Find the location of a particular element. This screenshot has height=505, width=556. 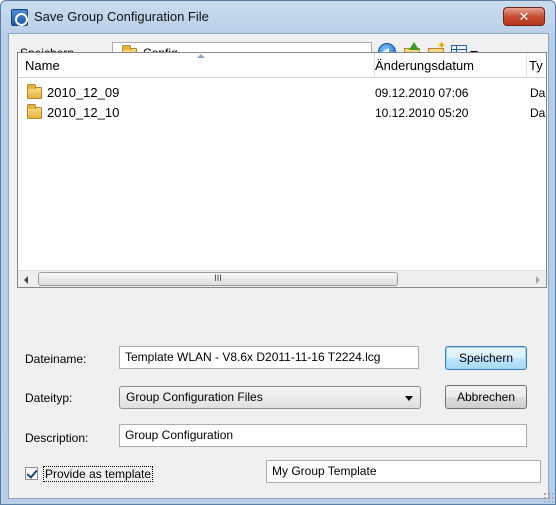

filetype-label: Dateityp: is located at coordinates (49, 398).